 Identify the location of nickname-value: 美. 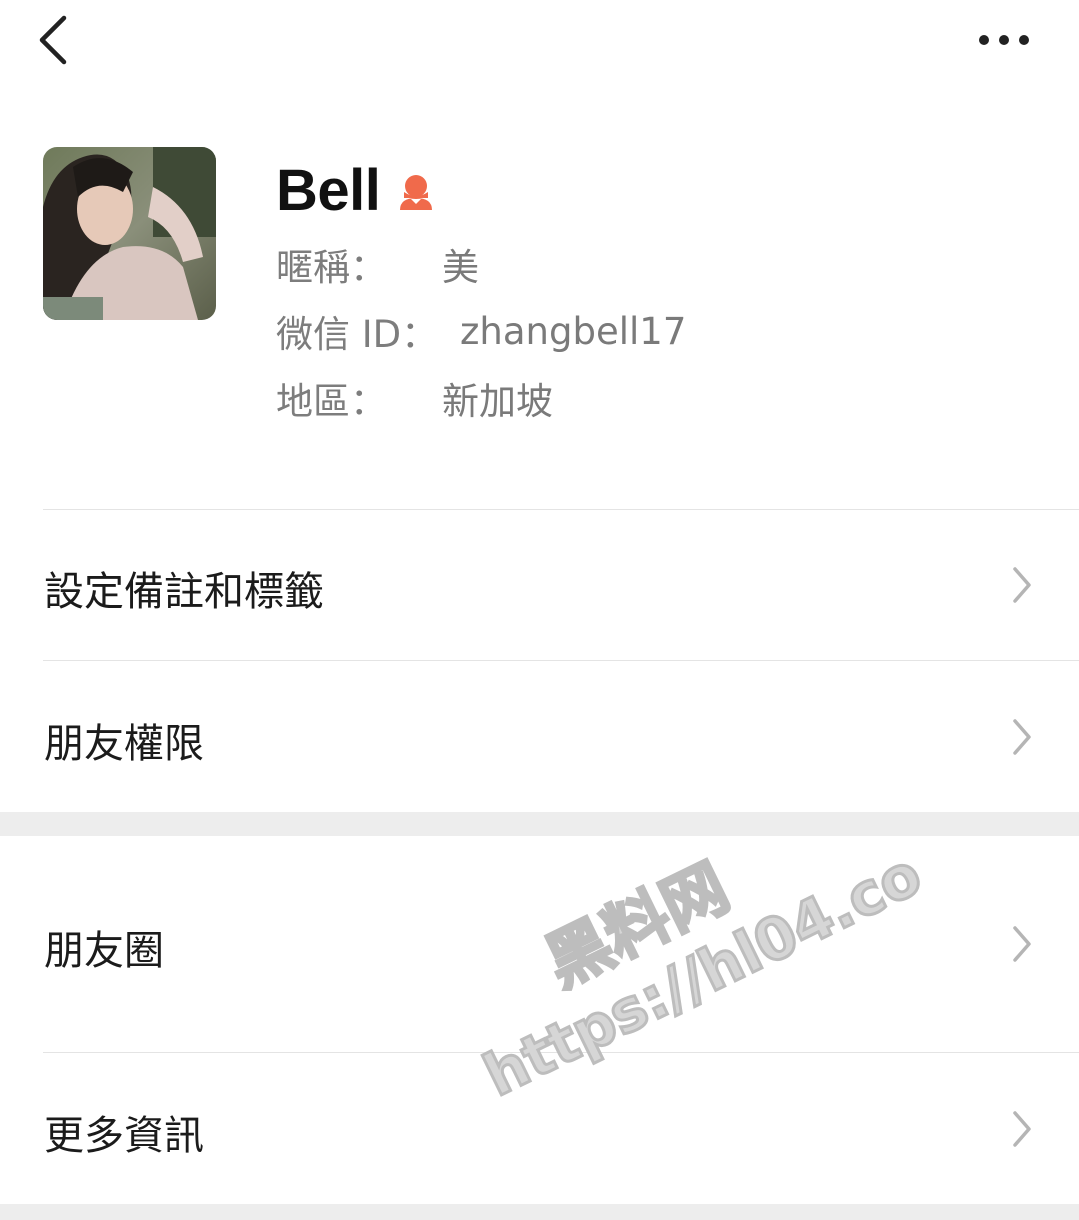
(460, 267).